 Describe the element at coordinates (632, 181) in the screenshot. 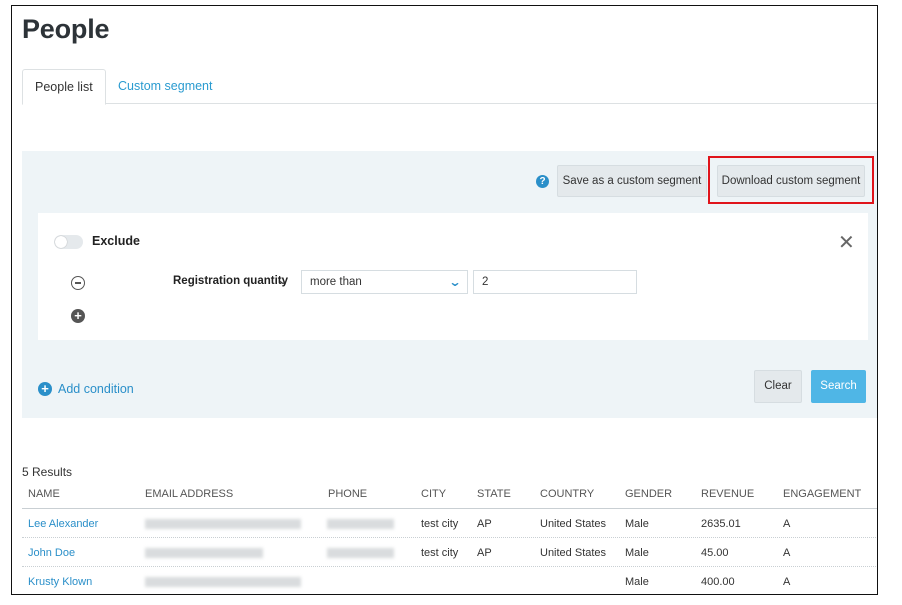

I see `save-custom-segment-button: Save as a custom segment` at that location.